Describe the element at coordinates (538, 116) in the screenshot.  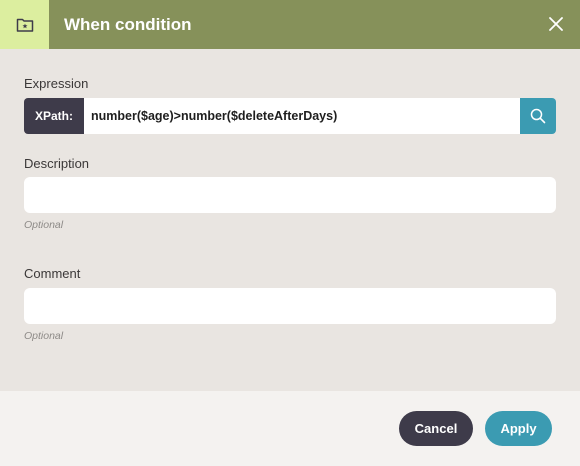
I see `search-icon` at that location.